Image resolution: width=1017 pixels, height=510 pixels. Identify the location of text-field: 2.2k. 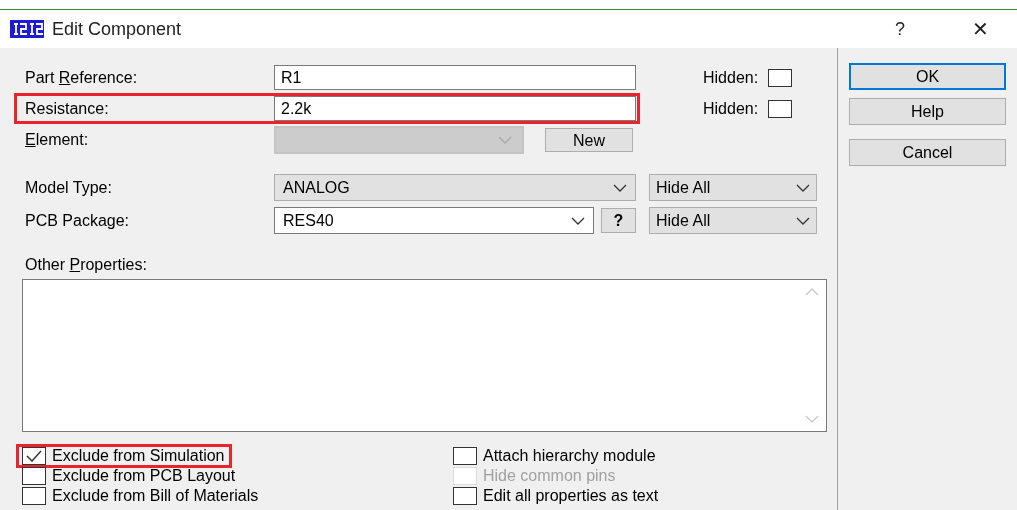
(455, 108).